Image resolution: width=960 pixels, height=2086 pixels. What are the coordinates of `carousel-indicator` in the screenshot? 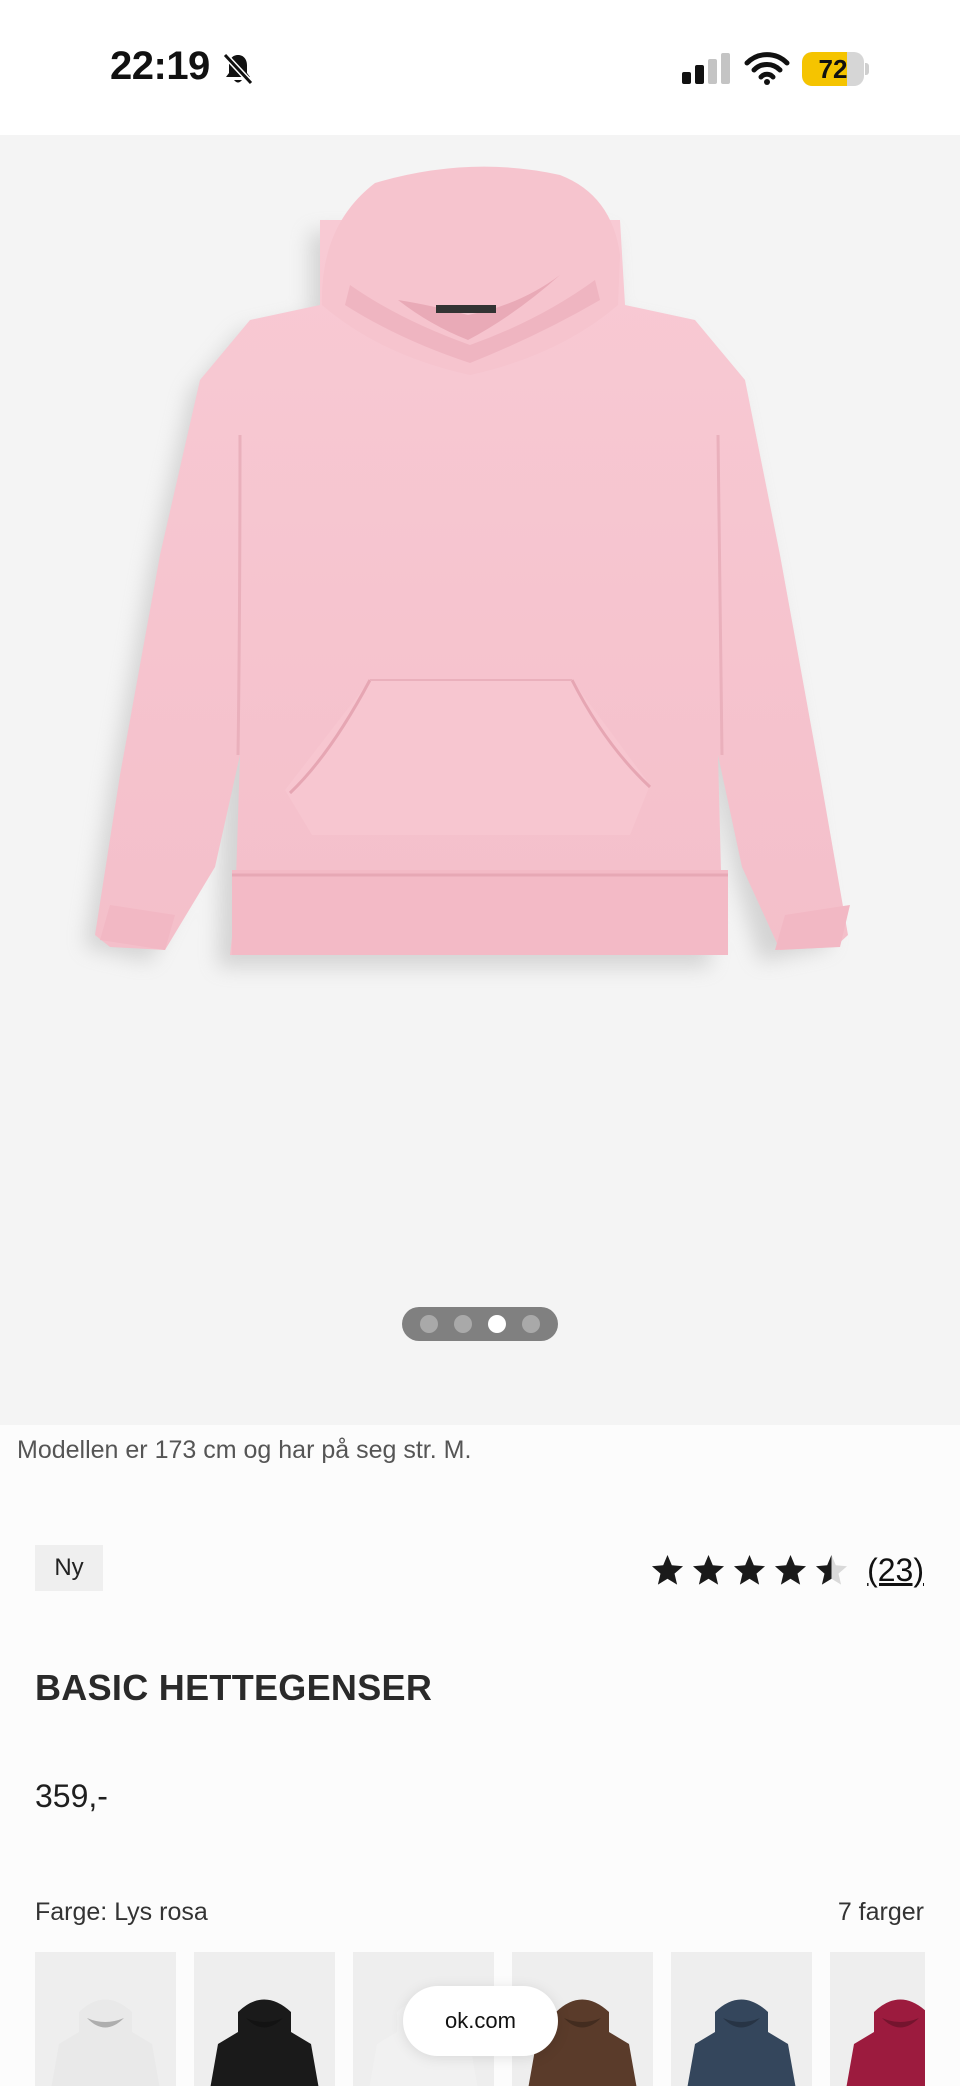 It's located at (480, 1324).